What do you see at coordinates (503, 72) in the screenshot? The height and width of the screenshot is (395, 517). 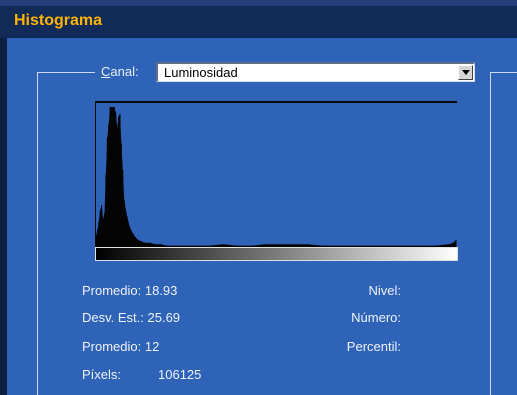 I see `group-frame-top-right` at bounding box center [503, 72].